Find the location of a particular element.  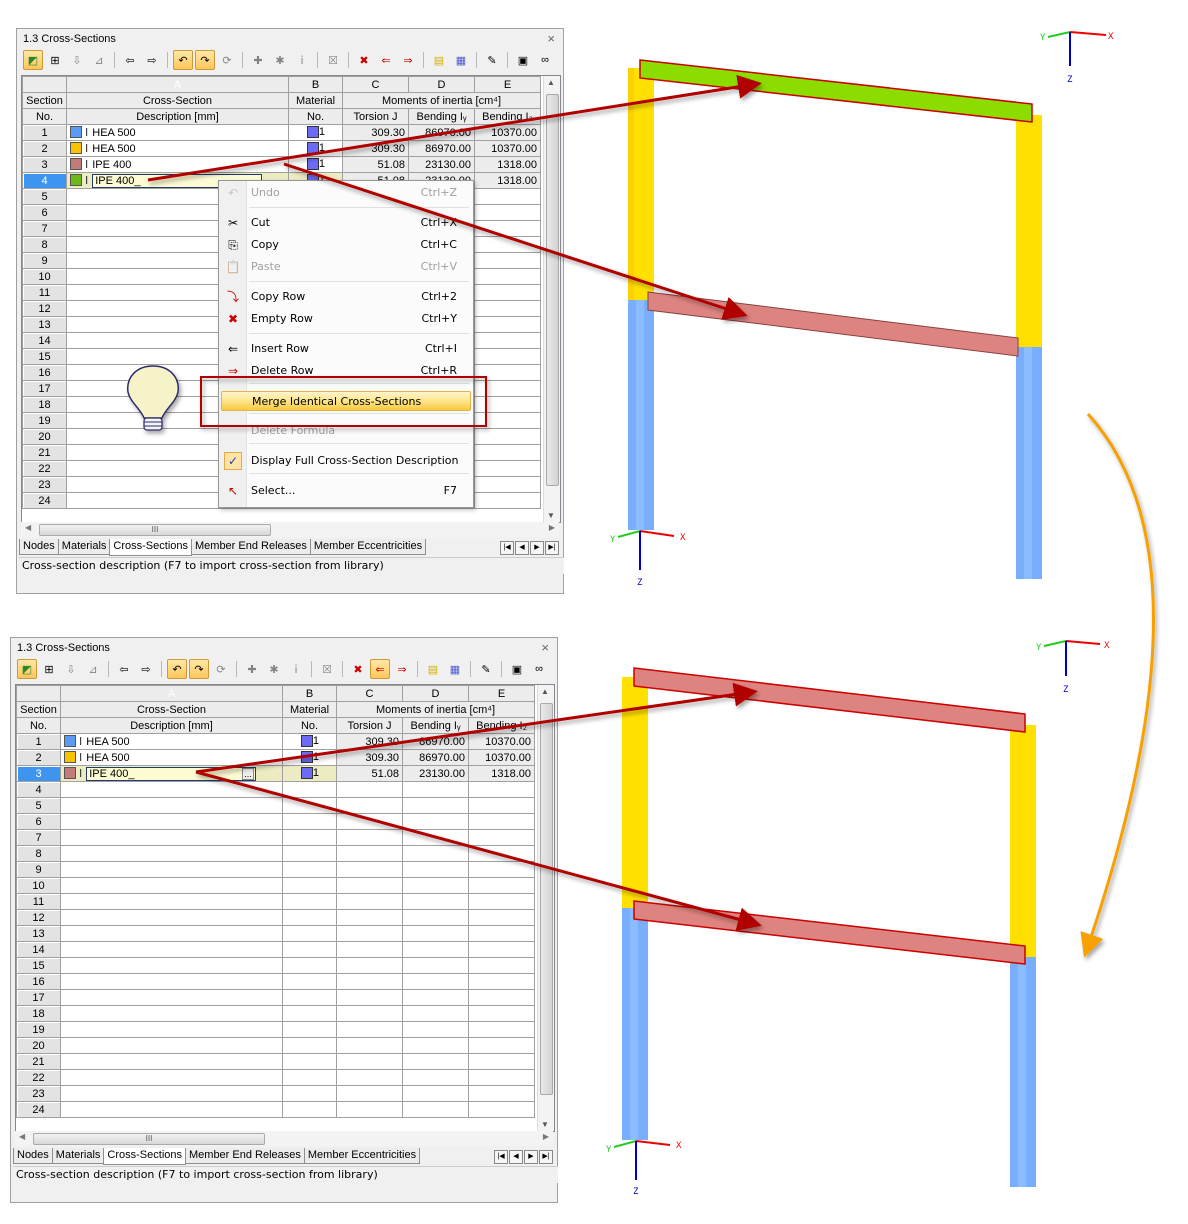

row-number: 18 is located at coordinates (38, 1013).